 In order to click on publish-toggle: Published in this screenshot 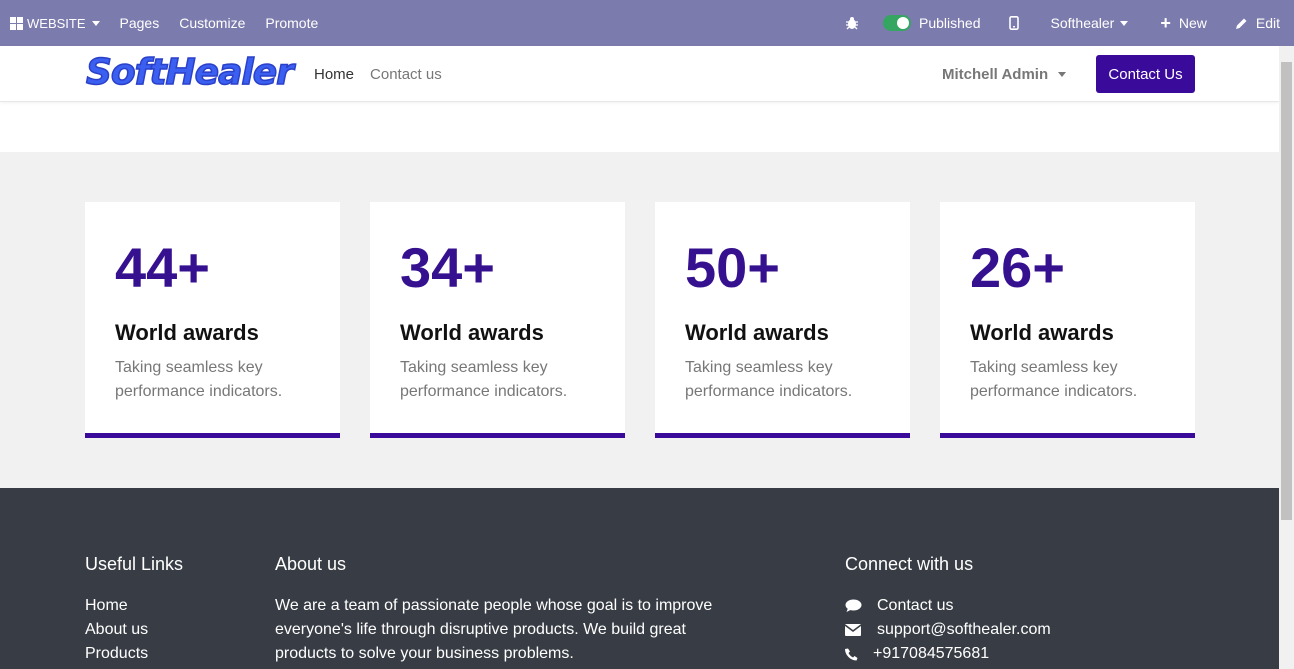, I will do `click(934, 23)`.